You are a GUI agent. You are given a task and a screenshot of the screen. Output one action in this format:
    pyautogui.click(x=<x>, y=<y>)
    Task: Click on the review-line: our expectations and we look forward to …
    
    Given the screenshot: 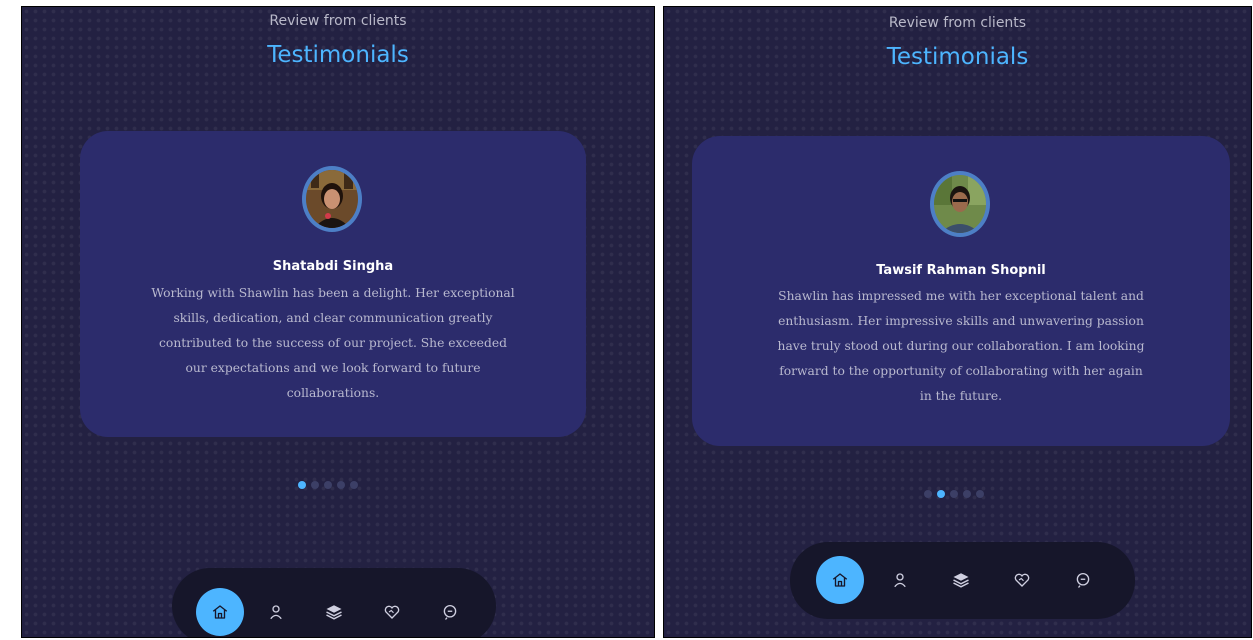 What is the action you would take?
    pyautogui.click(x=333, y=368)
    